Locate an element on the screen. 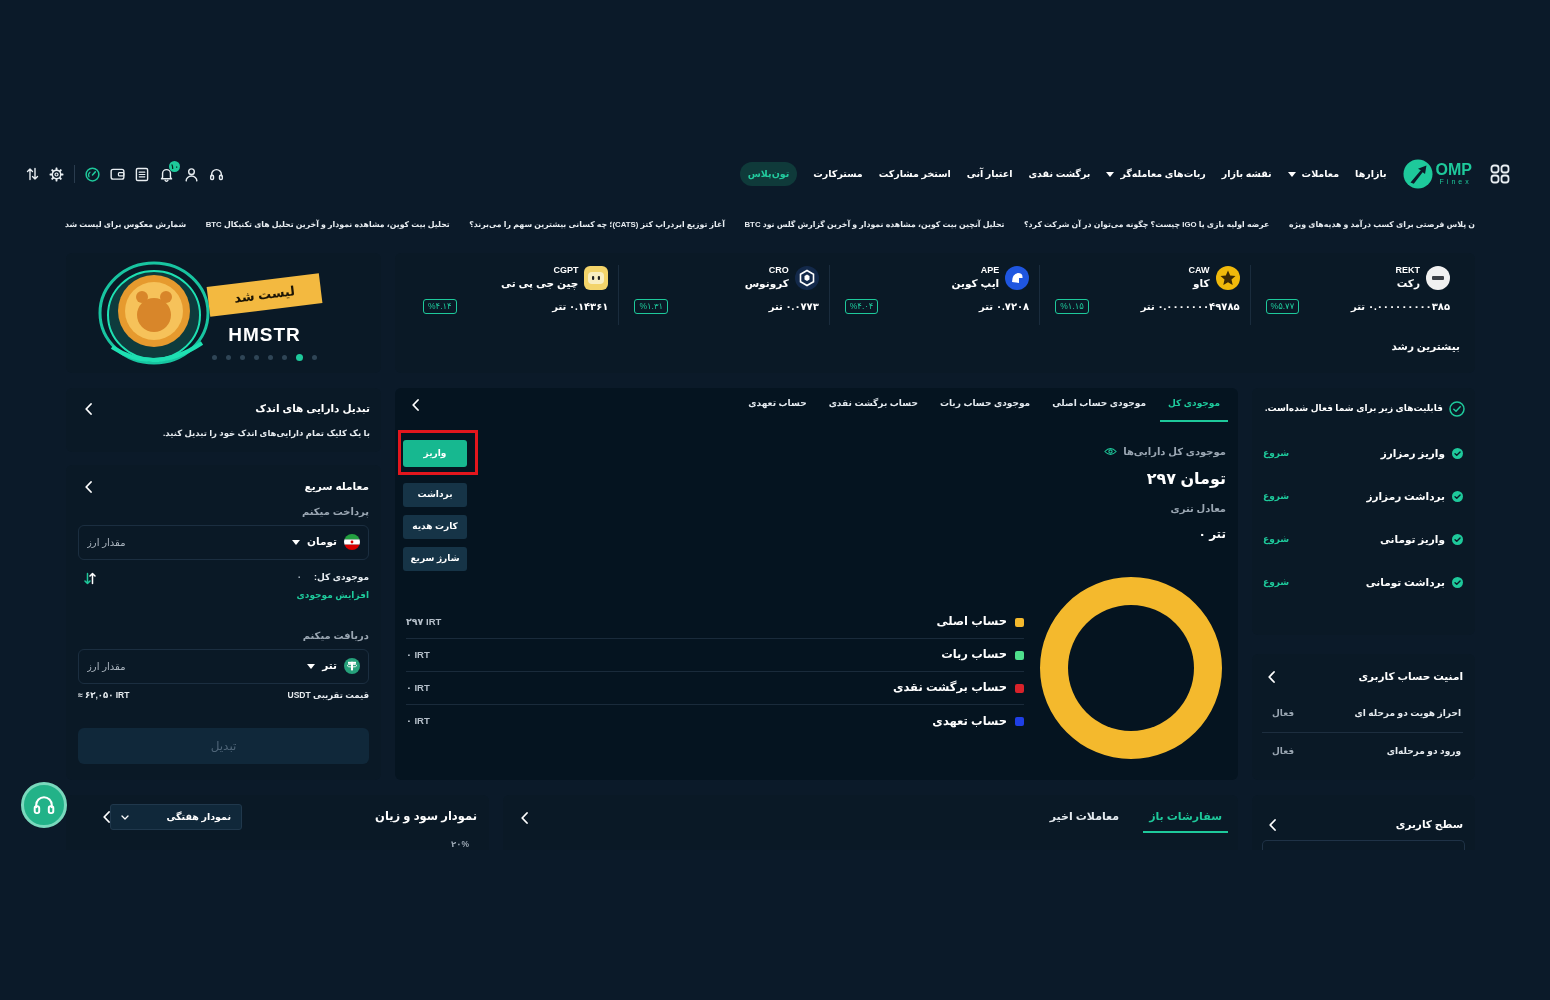  apps-grid-icon is located at coordinates (1500, 174).